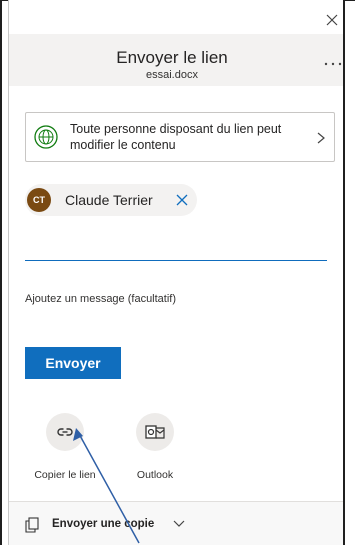 This screenshot has width=355, height=545. What do you see at coordinates (176, 260) in the screenshot?
I see `recipient-input-underline` at bounding box center [176, 260].